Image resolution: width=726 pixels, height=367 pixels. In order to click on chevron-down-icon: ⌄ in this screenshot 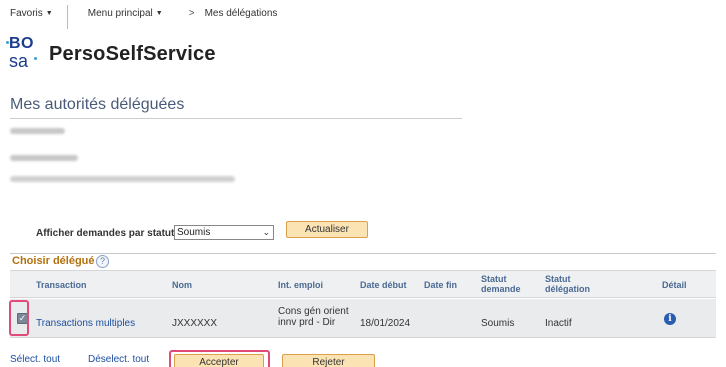, I will do `click(266, 232)`.